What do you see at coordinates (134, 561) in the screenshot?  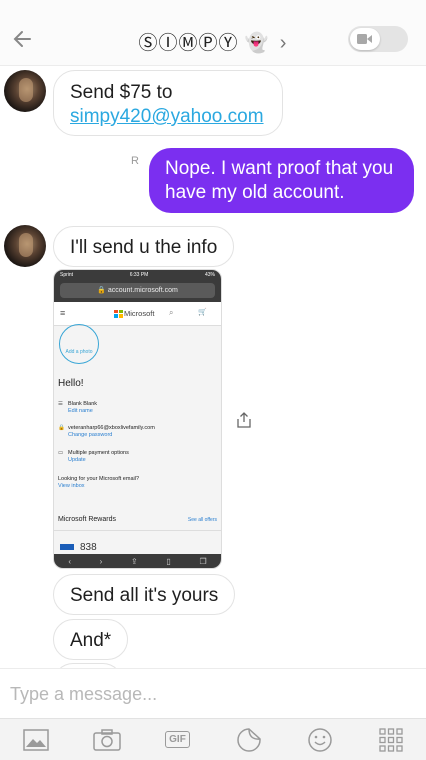 I see `share-icon: ⇪` at bounding box center [134, 561].